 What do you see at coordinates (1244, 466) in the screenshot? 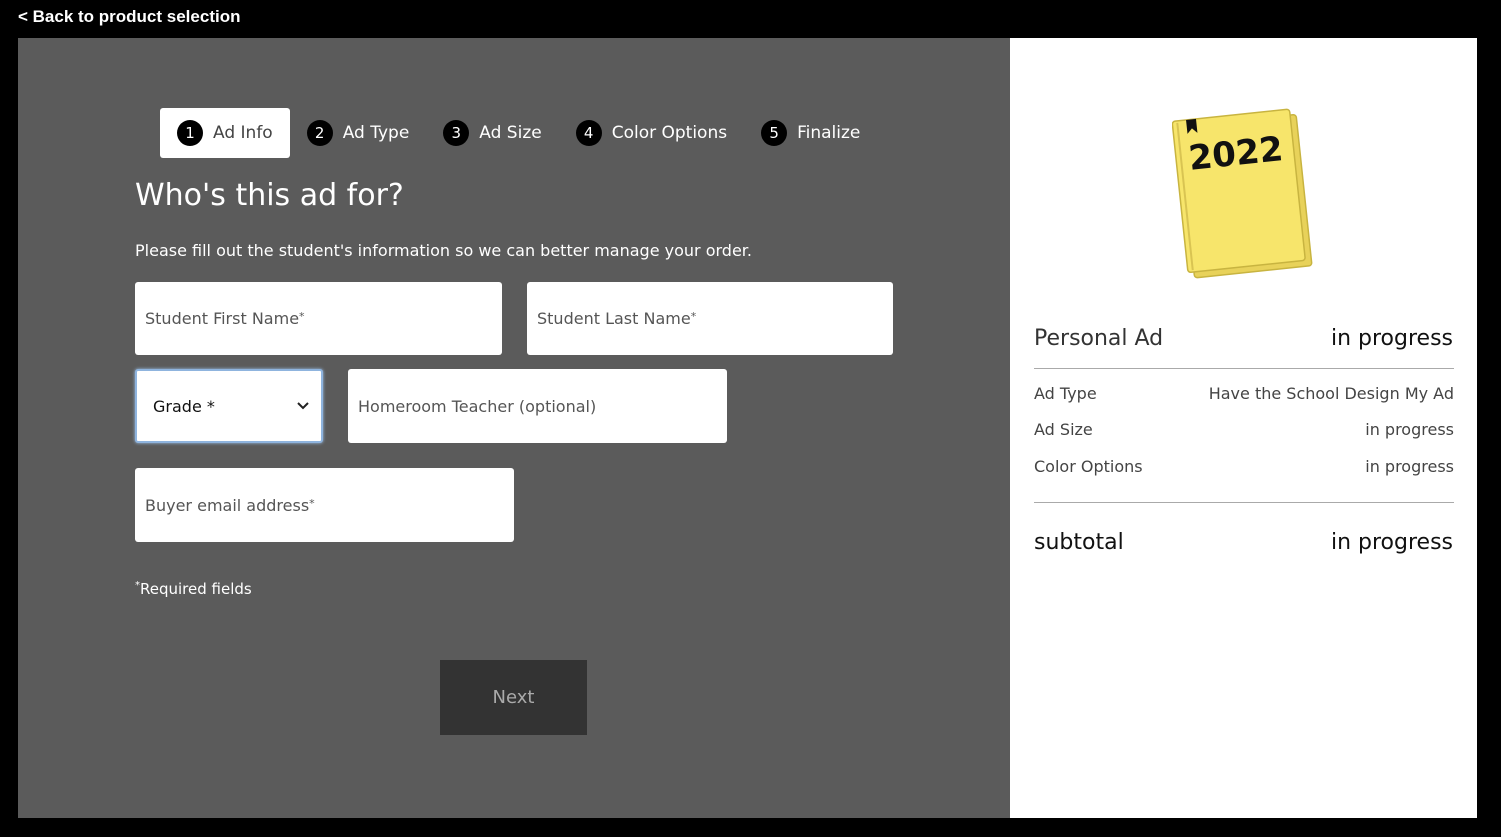
I see `summary-row-color-options: Color Options in progress` at bounding box center [1244, 466].